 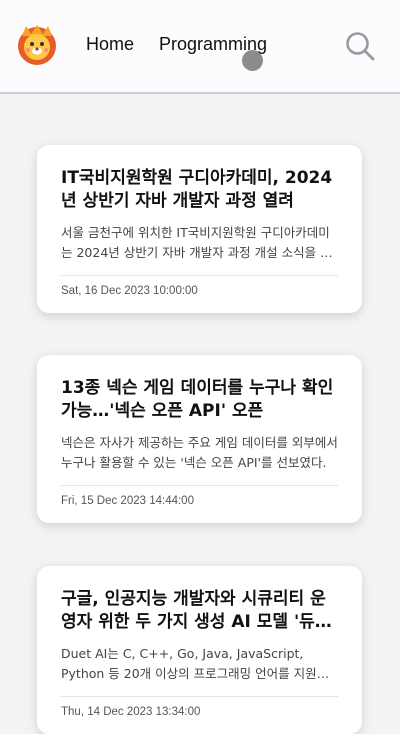 What do you see at coordinates (110, 44) in the screenshot?
I see `nav-home-link: Home` at bounding box center [110, 44].